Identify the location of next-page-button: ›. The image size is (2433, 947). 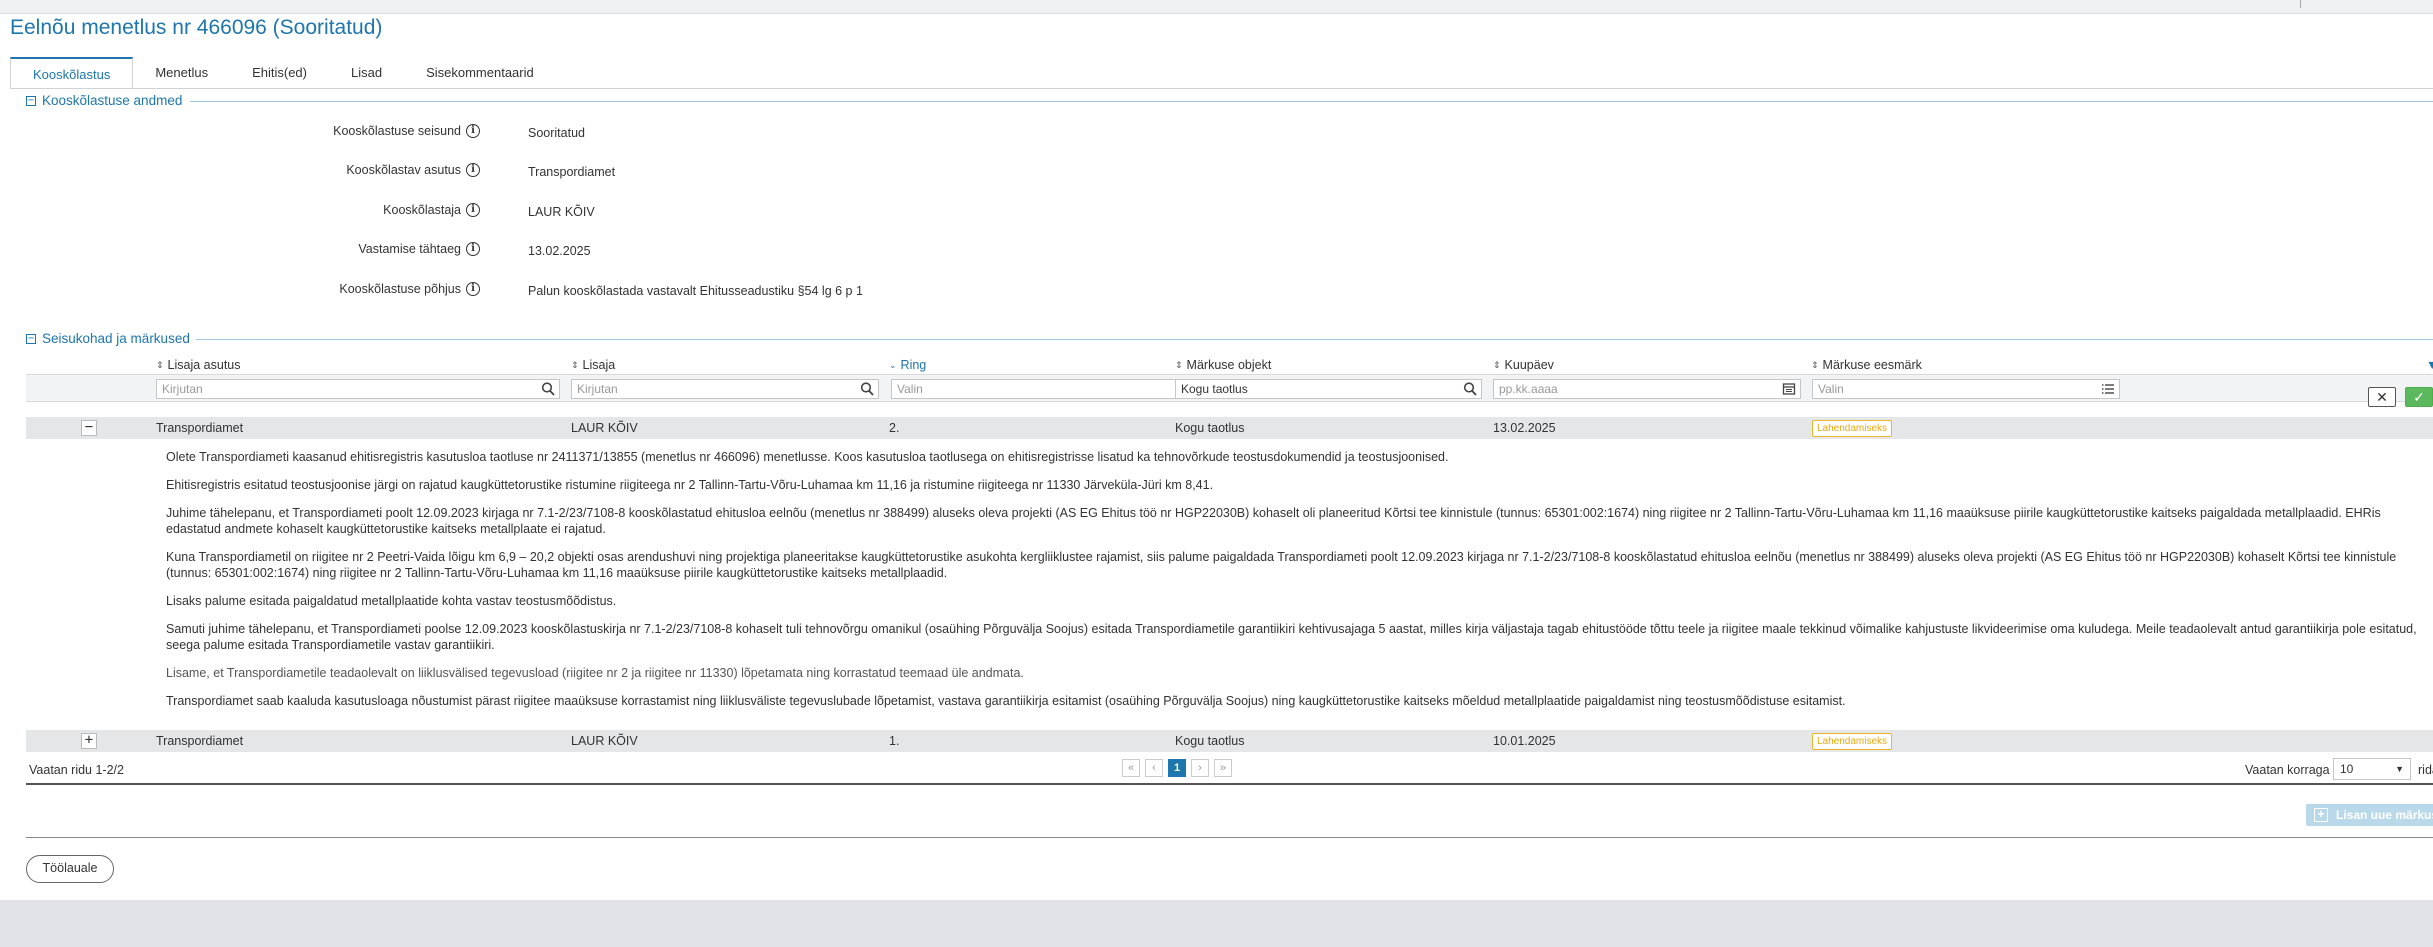
(1200, 768).